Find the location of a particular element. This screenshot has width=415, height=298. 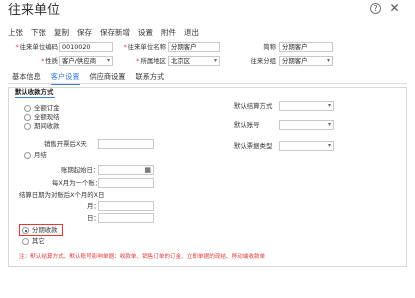

day-input is located at coordinates (126, 218).